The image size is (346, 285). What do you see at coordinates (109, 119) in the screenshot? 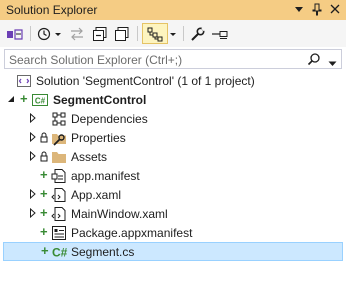
I see `tree-item-label: Dependencies` at bounding box center [109, 119].